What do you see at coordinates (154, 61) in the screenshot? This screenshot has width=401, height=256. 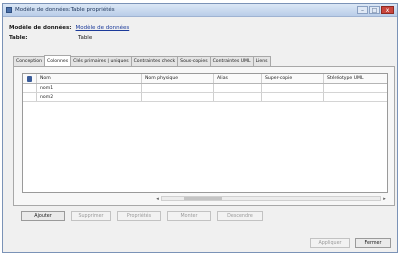 I see `tab-check-constraints: Contraintes check` at bounding box center [154, 61].